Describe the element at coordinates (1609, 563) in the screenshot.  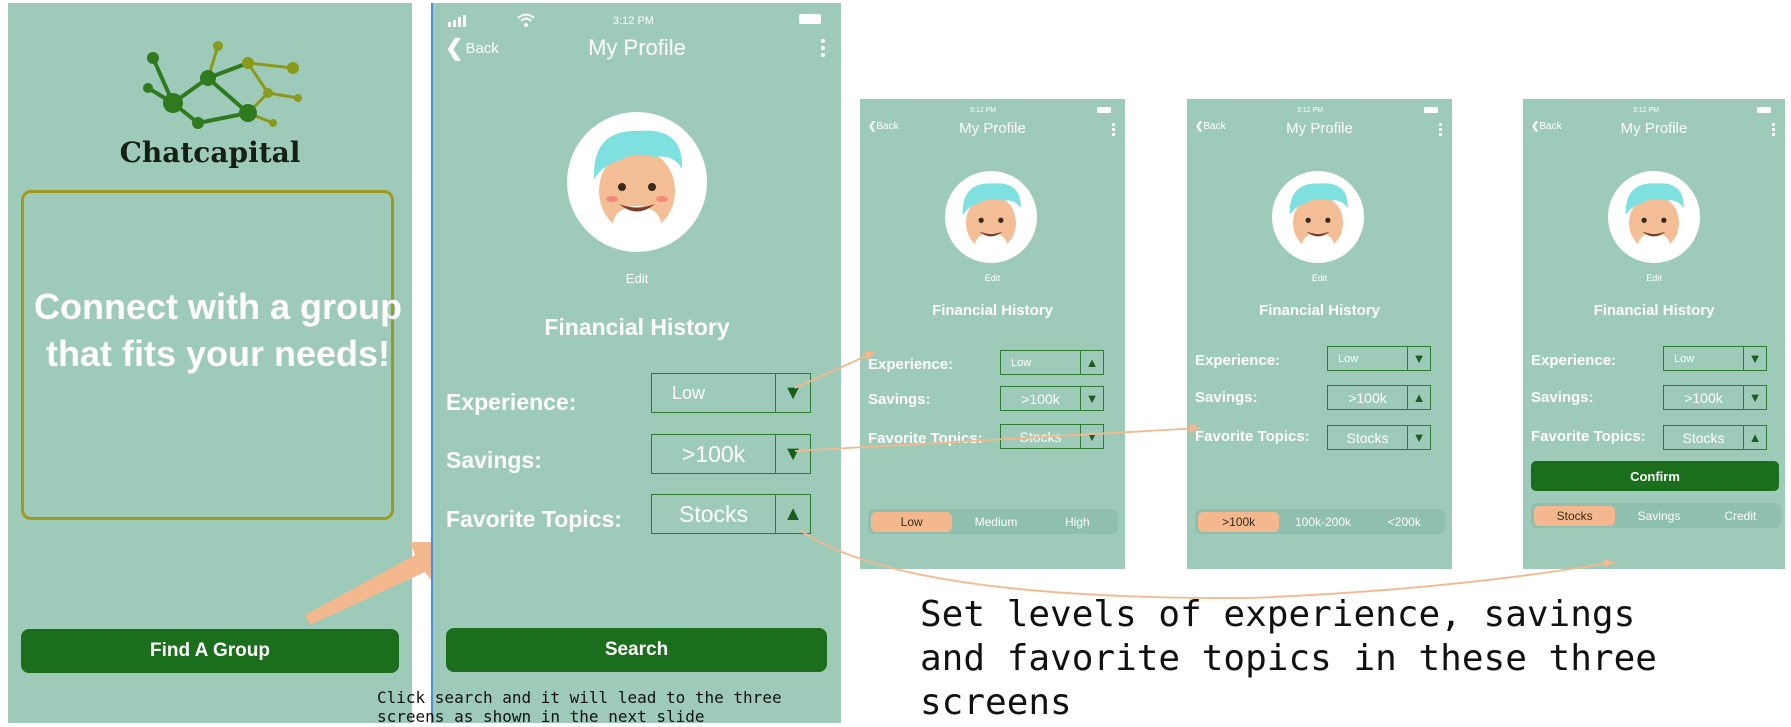
I see `connector-arrowhead-topics` at that location.